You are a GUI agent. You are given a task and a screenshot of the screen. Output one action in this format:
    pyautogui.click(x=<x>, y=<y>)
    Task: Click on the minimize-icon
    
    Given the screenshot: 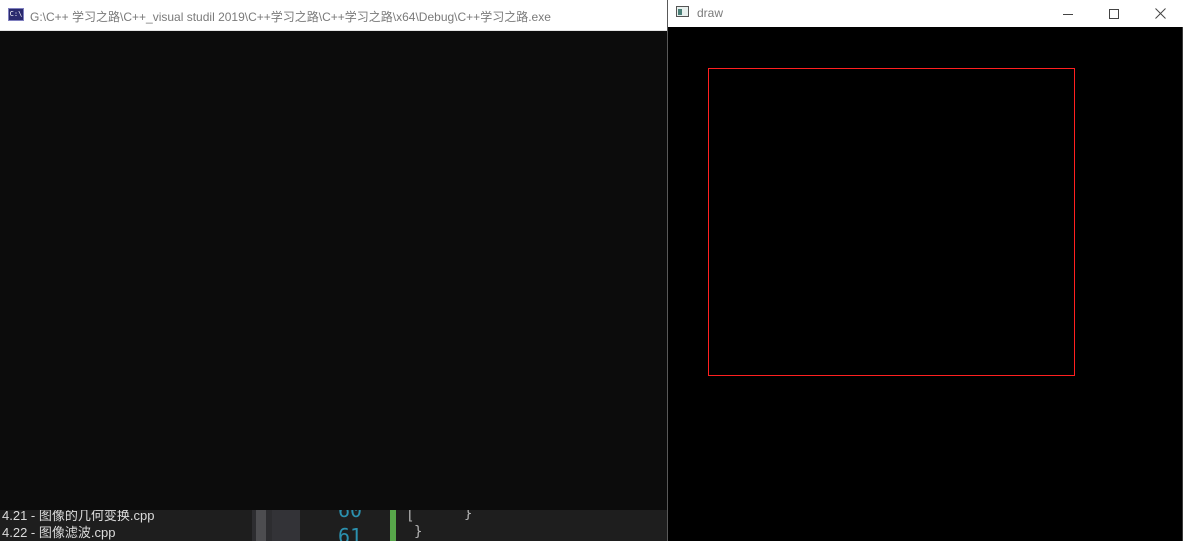 What is the action you would take?
    pyautogui.click(x=1068, y=14)
    